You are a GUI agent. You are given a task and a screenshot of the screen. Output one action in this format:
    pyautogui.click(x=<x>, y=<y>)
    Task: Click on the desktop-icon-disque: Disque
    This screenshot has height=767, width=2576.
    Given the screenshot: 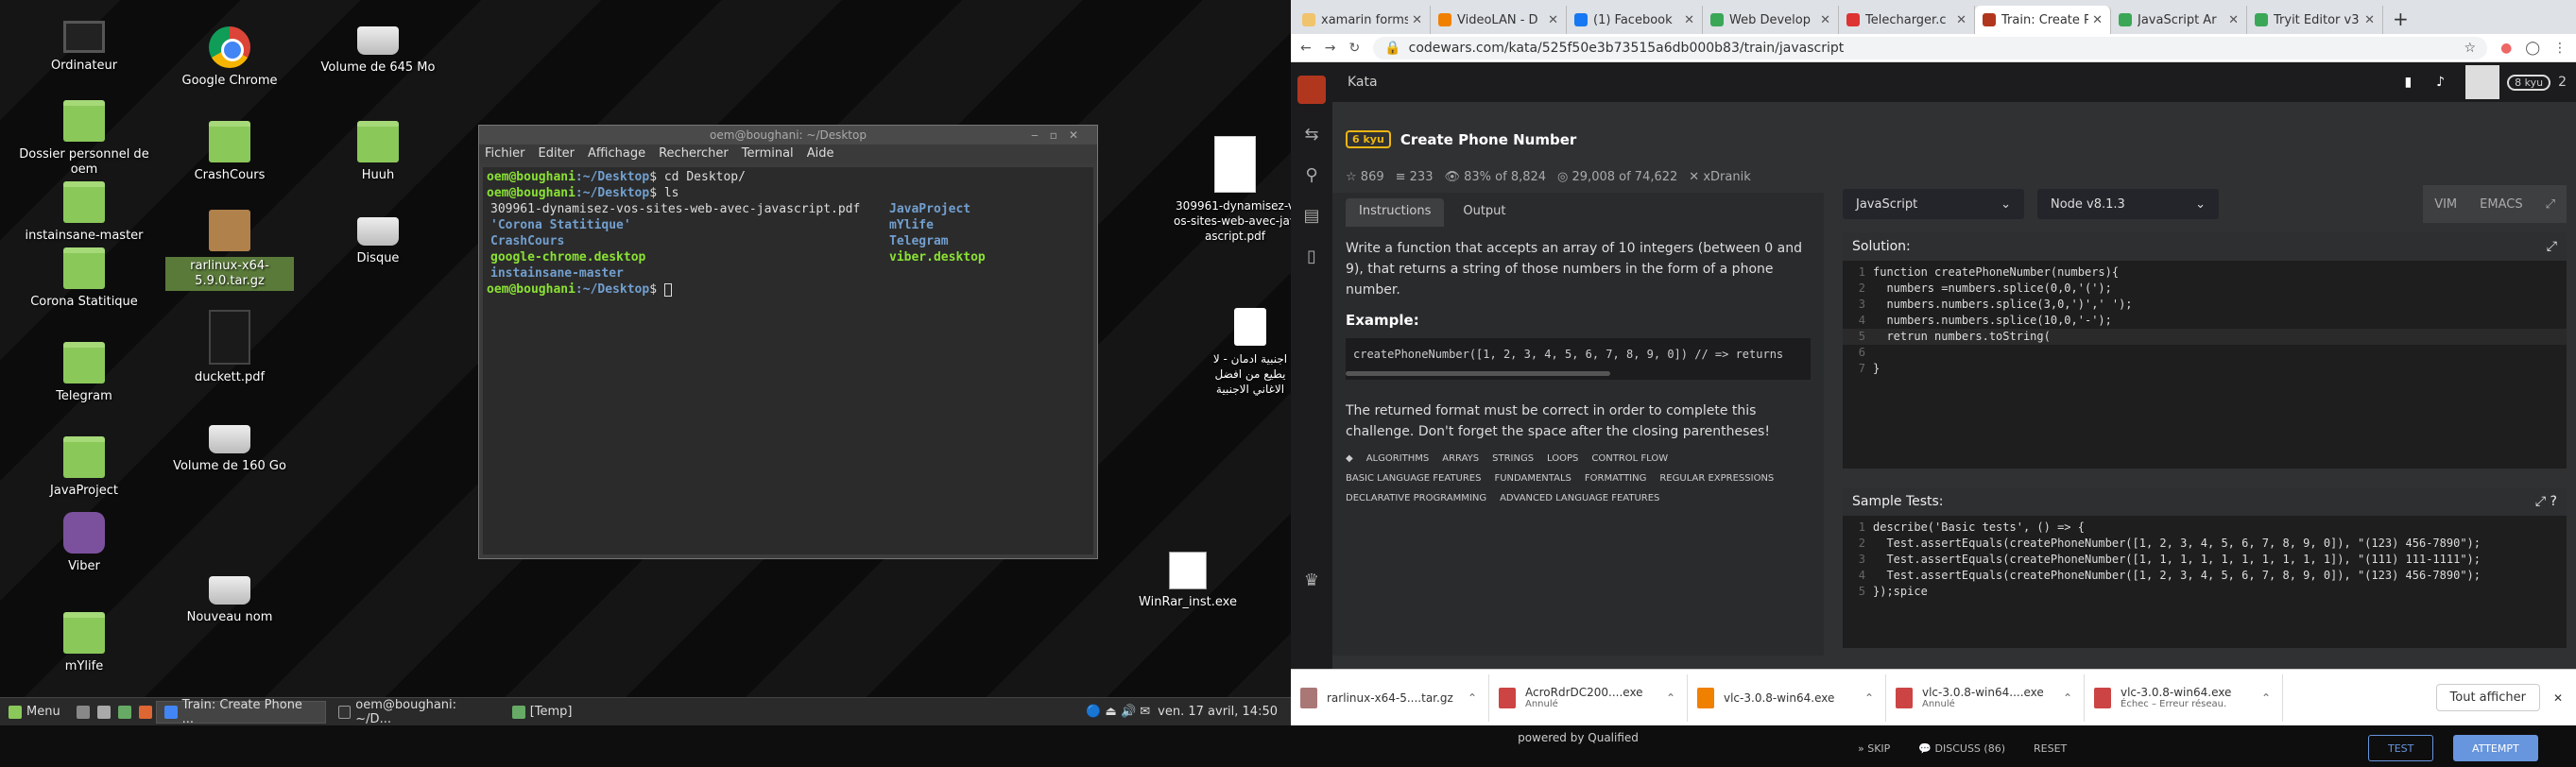 What is the action you would take?
    pyautogui.click(x=378, y=235)
    